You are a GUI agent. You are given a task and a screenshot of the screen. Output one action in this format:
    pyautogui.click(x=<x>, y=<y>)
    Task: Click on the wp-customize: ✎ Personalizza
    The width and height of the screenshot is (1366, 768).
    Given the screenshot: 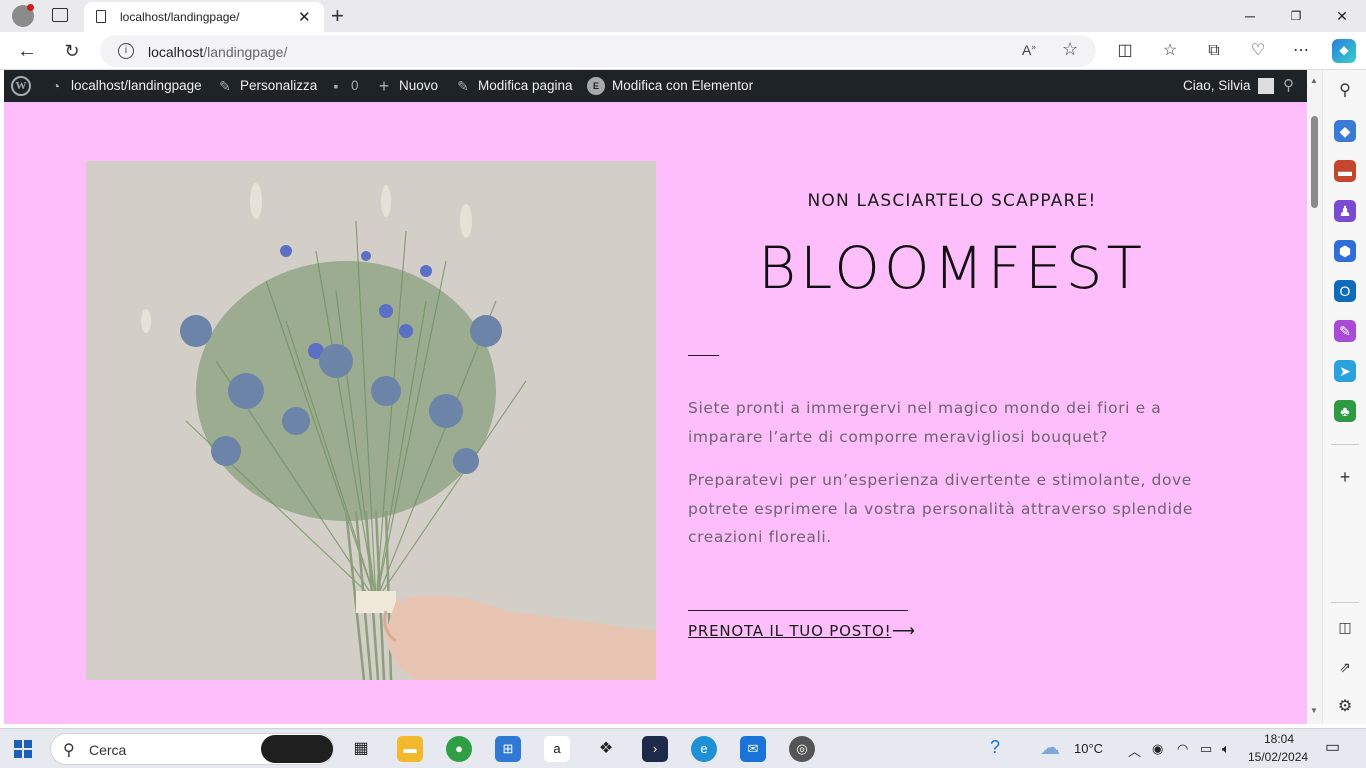 What is the action you would take?
    pyautogui.click(x=267, y=86)
    